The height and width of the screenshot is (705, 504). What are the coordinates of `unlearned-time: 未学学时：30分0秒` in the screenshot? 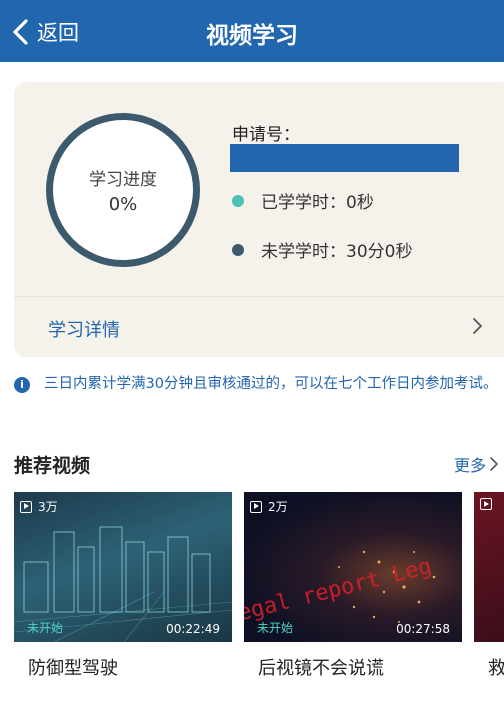 It's located at (322, 249).